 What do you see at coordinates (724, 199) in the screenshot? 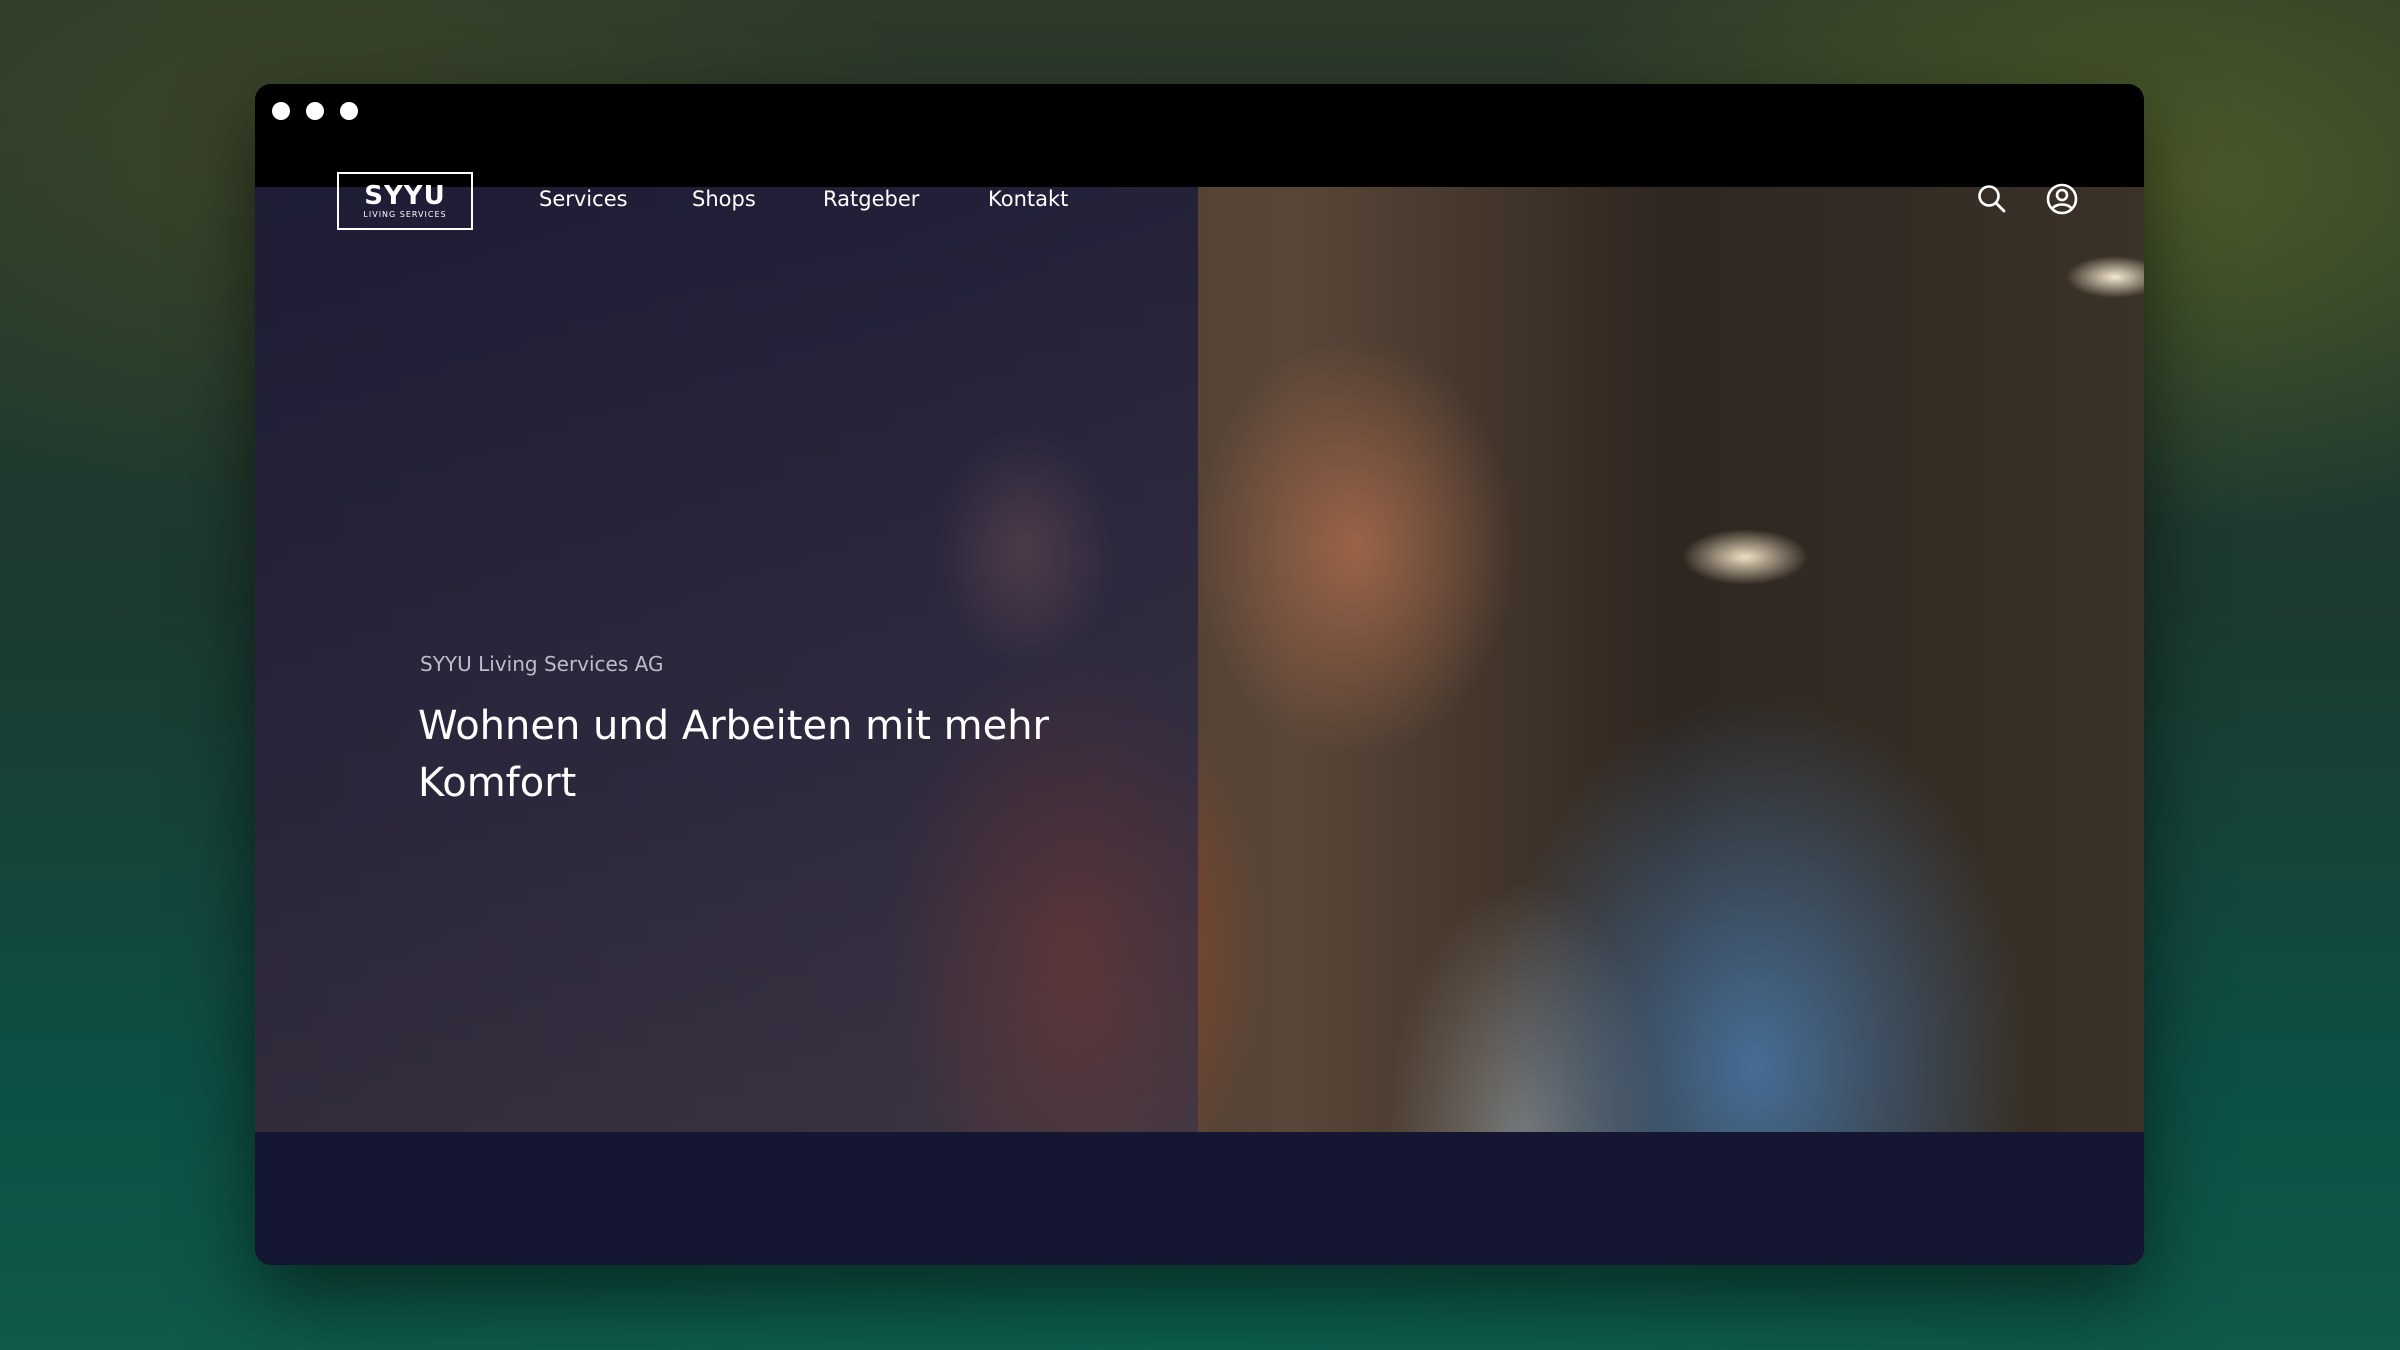
I see `nav-item-shops: Shops` at bounding box center [724, 199].